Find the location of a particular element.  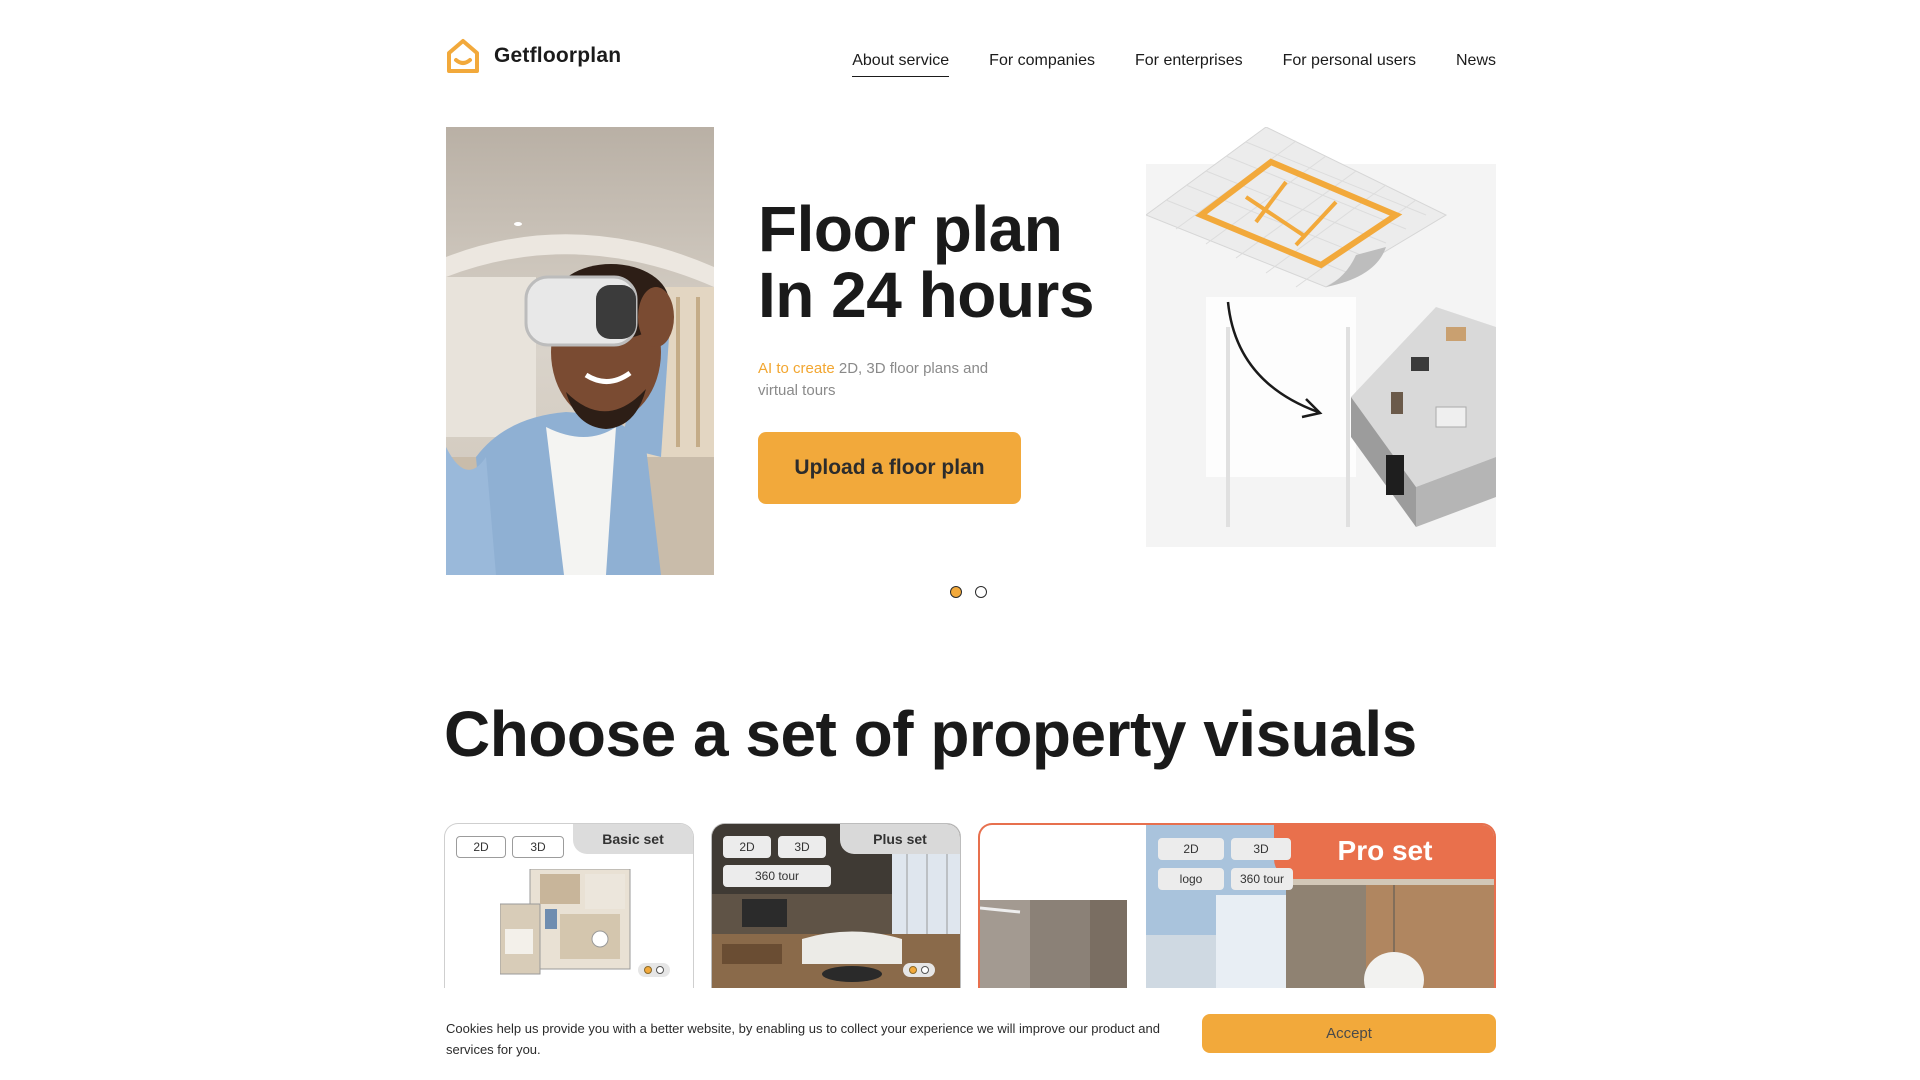

basic-card-dots is located at coordinates (654, 970).